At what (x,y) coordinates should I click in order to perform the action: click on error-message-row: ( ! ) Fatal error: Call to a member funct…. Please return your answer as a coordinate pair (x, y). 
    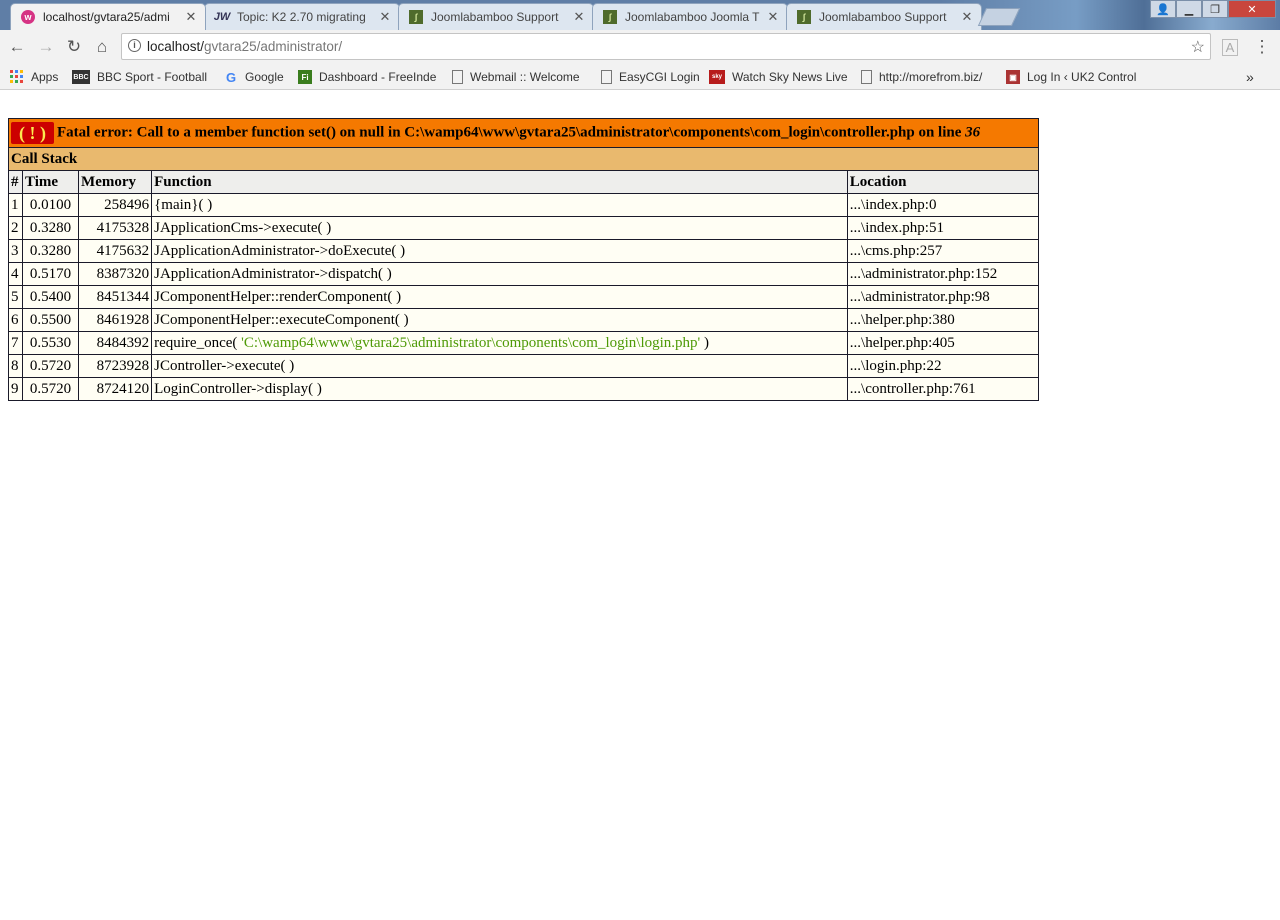
    Looking at the image, I should click on (523, 133).